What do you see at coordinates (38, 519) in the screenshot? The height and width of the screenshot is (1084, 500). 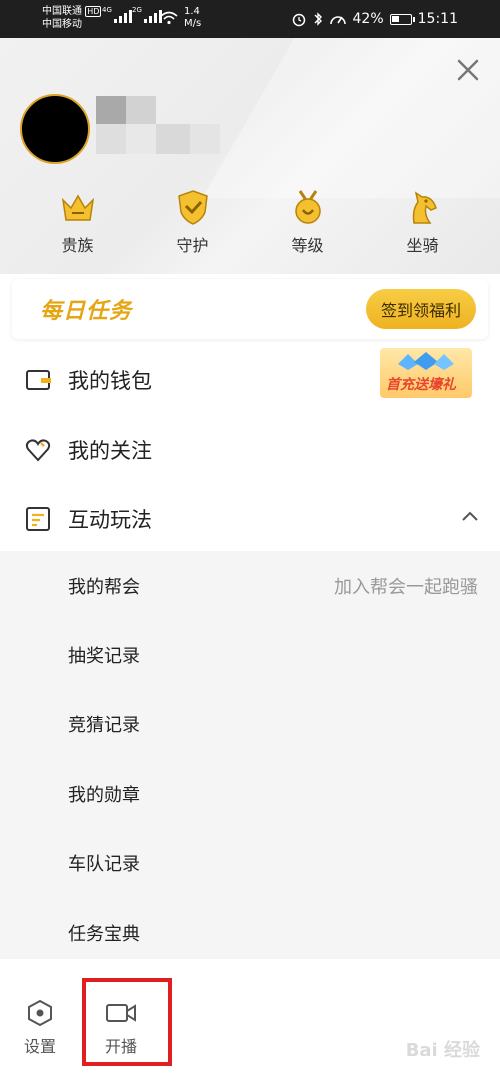 I see `list-icon` at bounding box center [38, 519].